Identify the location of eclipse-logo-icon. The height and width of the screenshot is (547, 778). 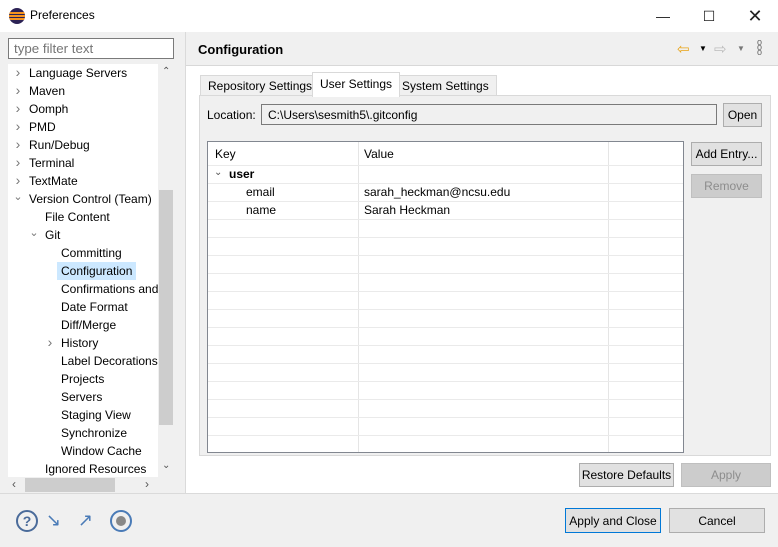
(17, 16).